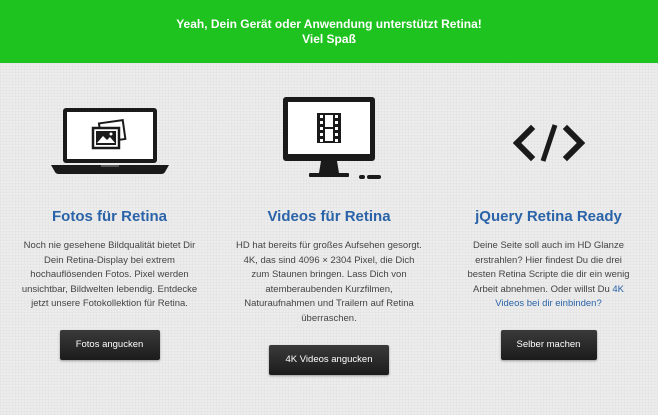 The width and height of the screenshot is (658, 415). I want to click on view-photos-button: Fotos angucken, so click(109, 345).